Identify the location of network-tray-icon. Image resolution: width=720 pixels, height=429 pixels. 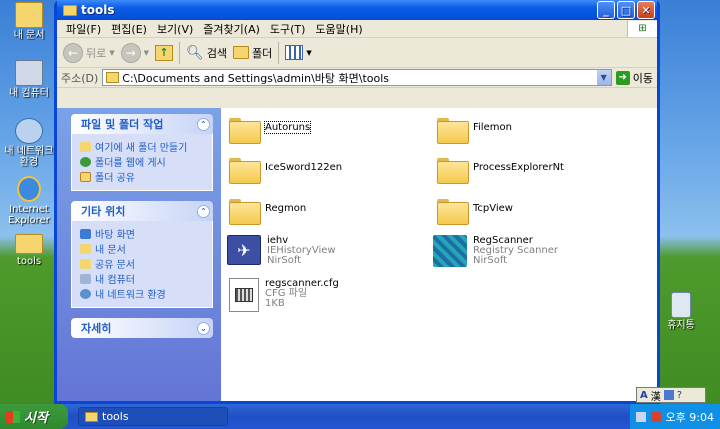
(640, 416).